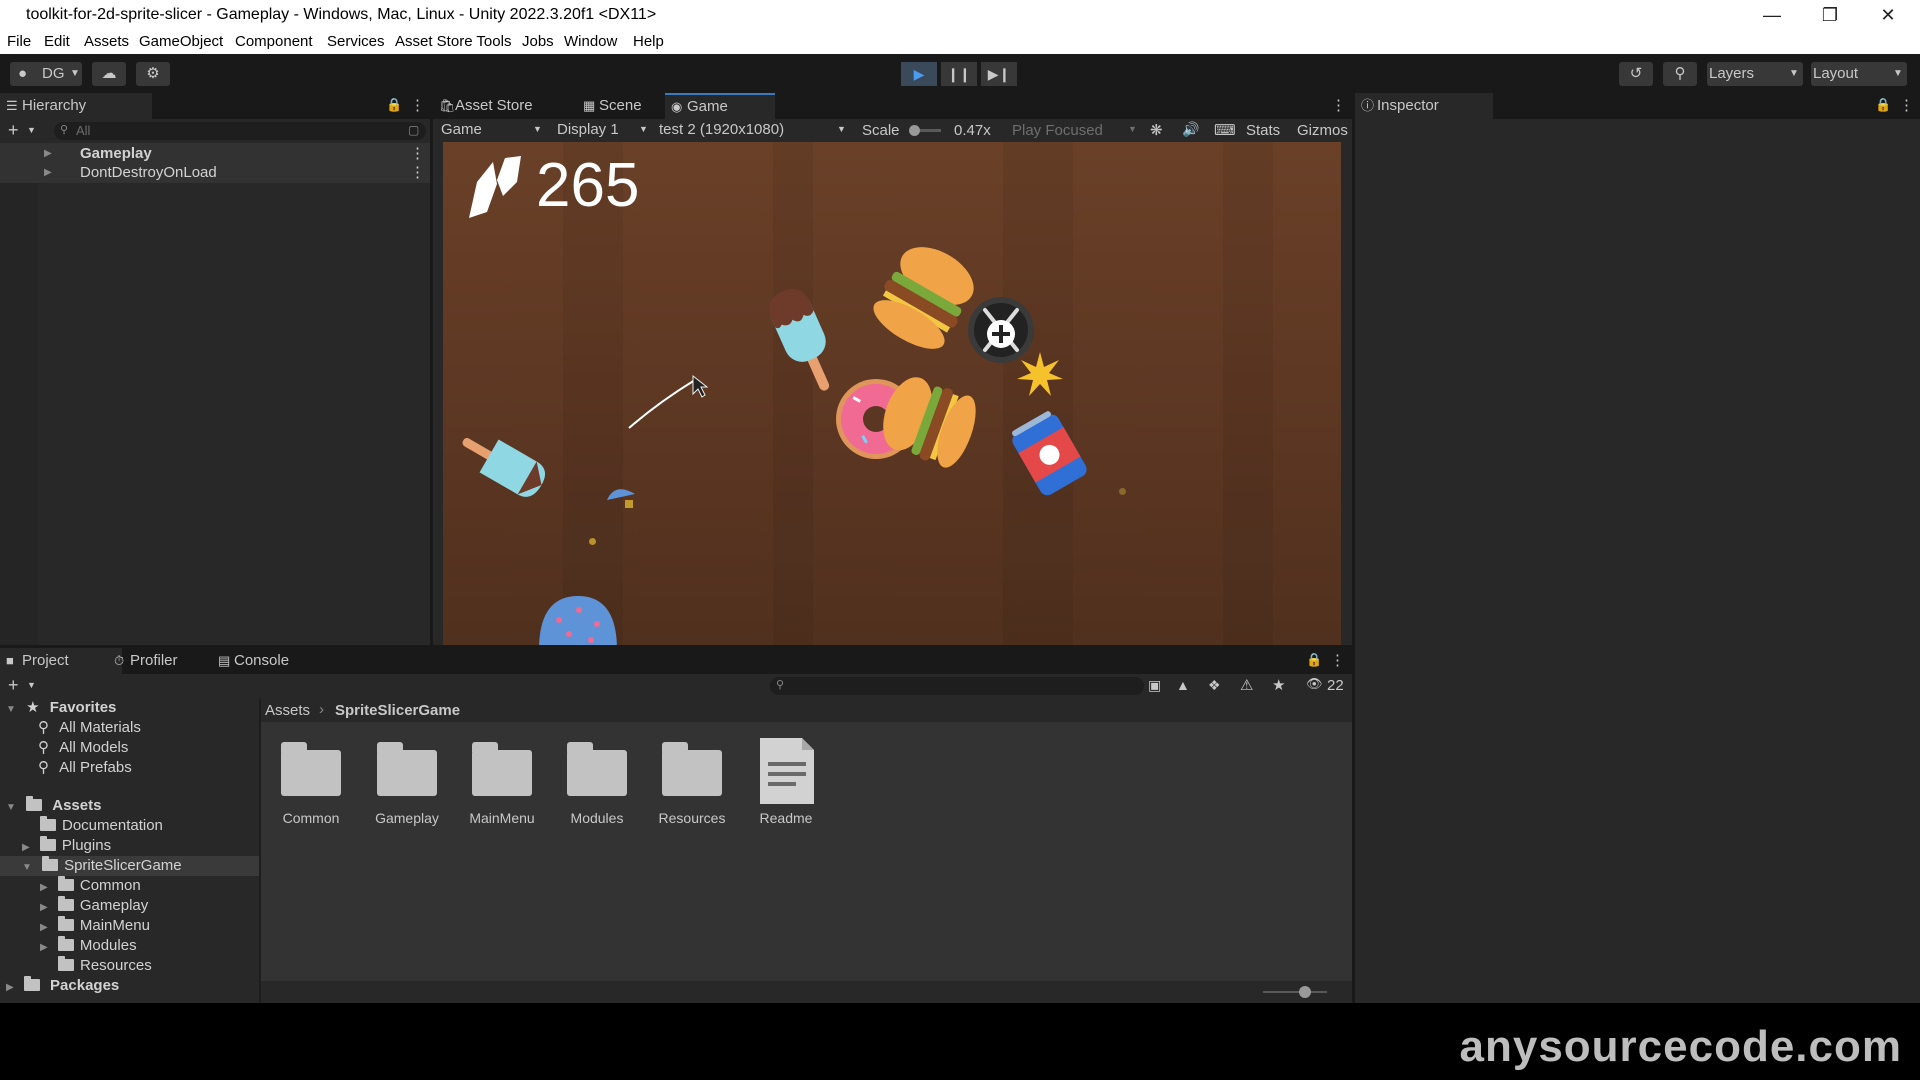 This screenshot has height=1080, width=1920. What do you see at coordinates (61, 661) in the screenshot?
I see `tab-project: ■ Project` at bounding box center [61, 661].